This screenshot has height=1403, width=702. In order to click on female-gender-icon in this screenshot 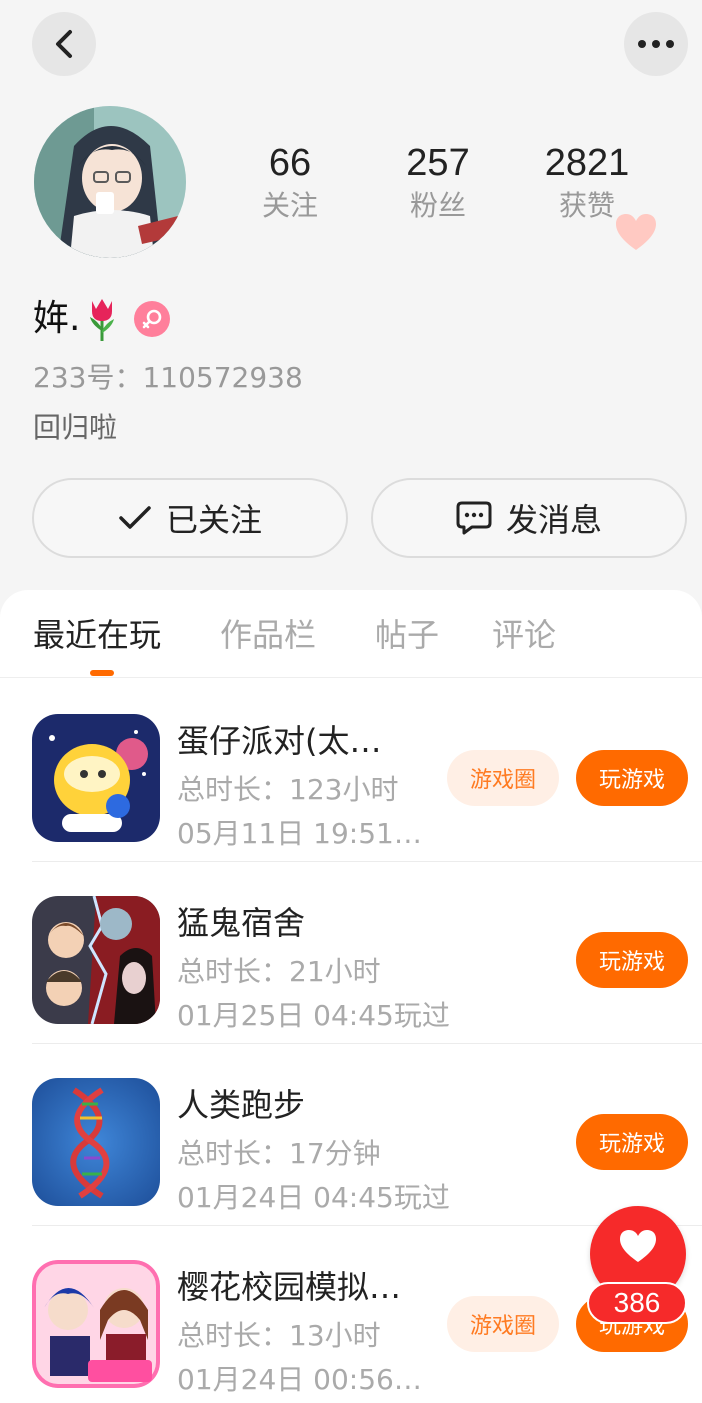, I will do `click(152, 319)`.